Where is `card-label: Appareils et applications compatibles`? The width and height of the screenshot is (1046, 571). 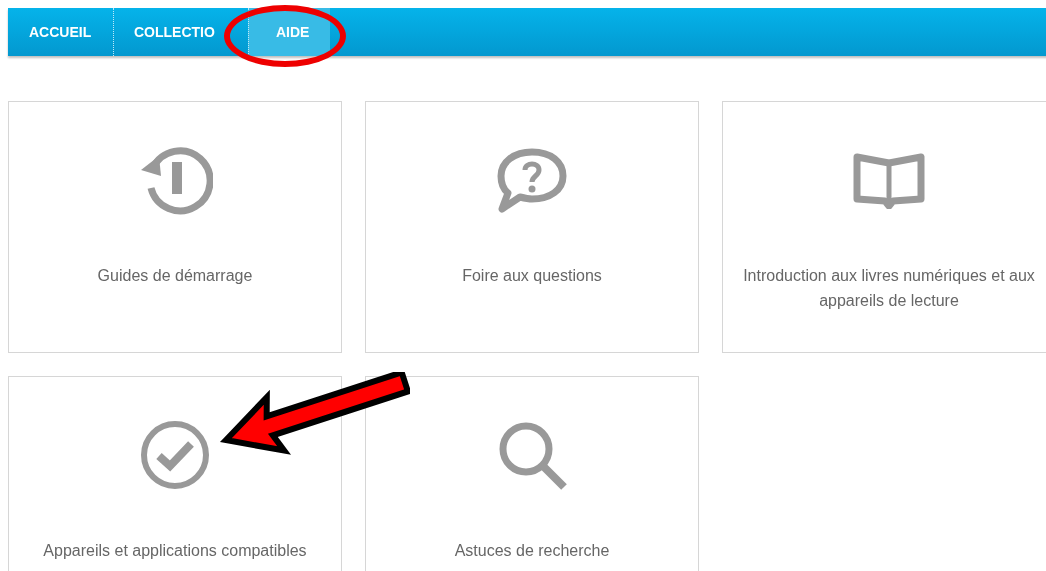
card-label: Appareils et applications compatibles is located at coordinates (175, 551).